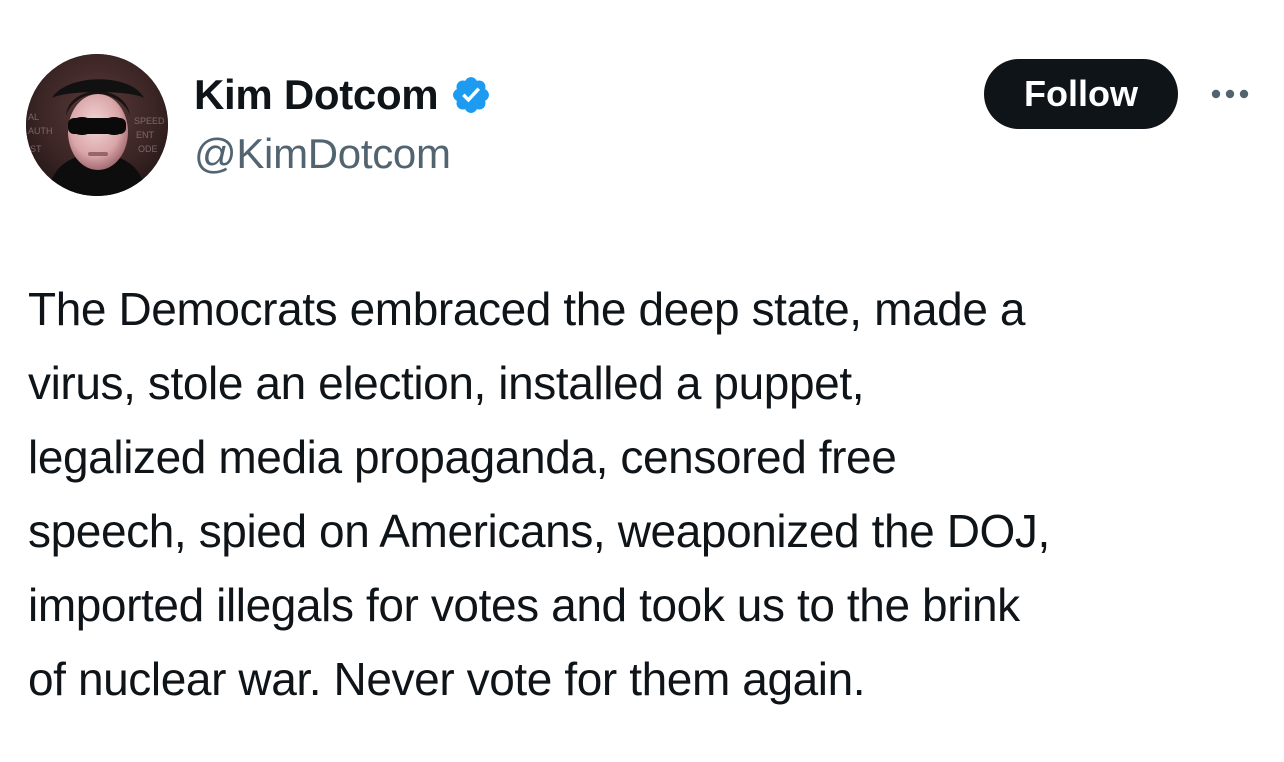  I want to click on svg-text: ST, so click(36, 149).